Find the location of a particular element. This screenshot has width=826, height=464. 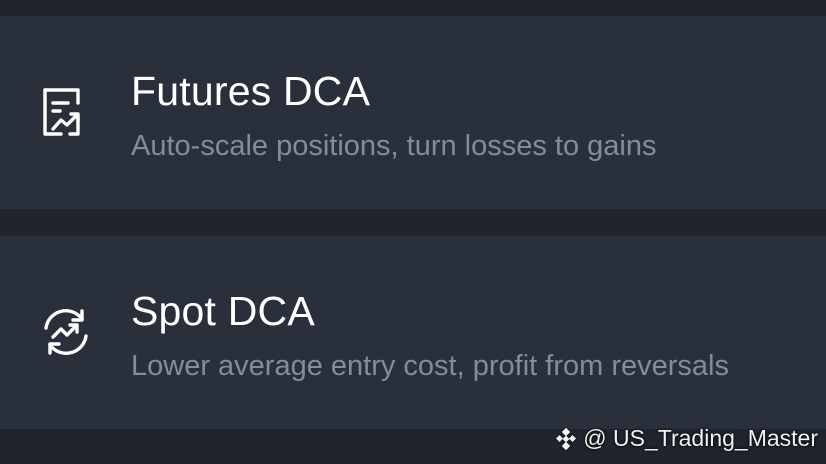

card-title: Futures DCA is located at coordinates (251, 91).